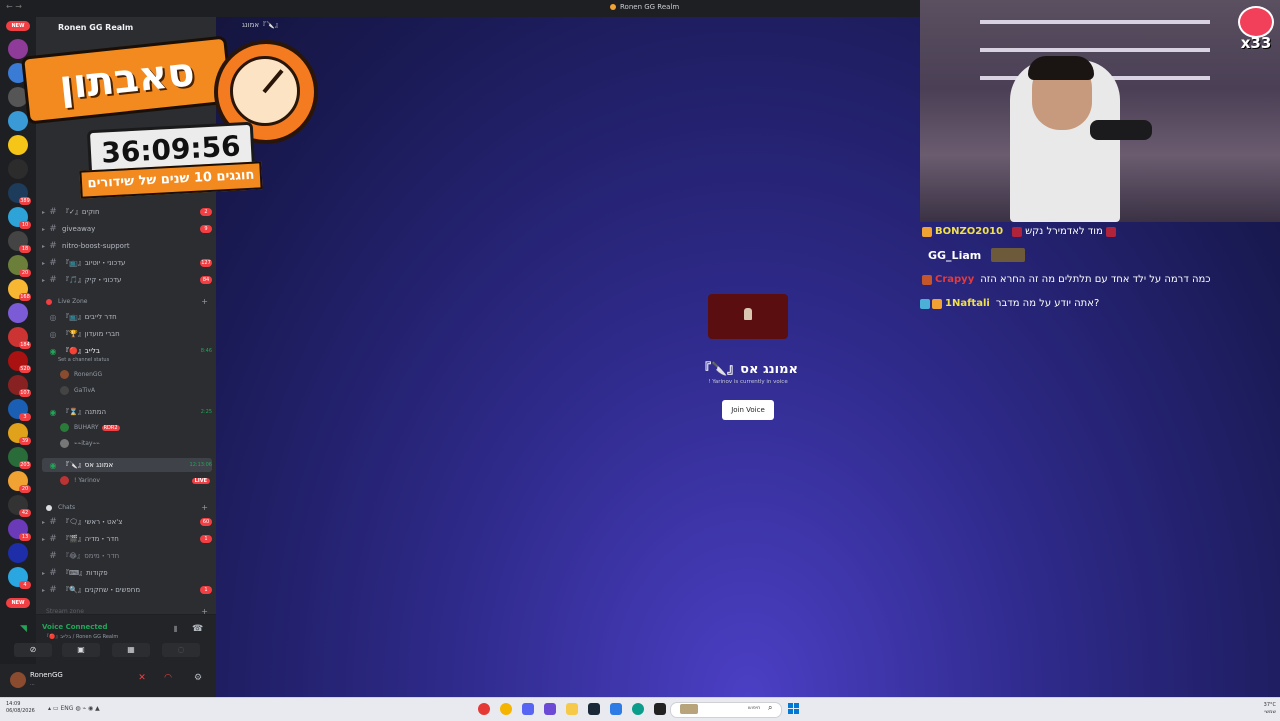 The height and width of the screenshot is (721, 1280). What do you see at coordinates (19, 338) in the screenshot?
I see `server-icon: 184` at bounding box center [19, 338].